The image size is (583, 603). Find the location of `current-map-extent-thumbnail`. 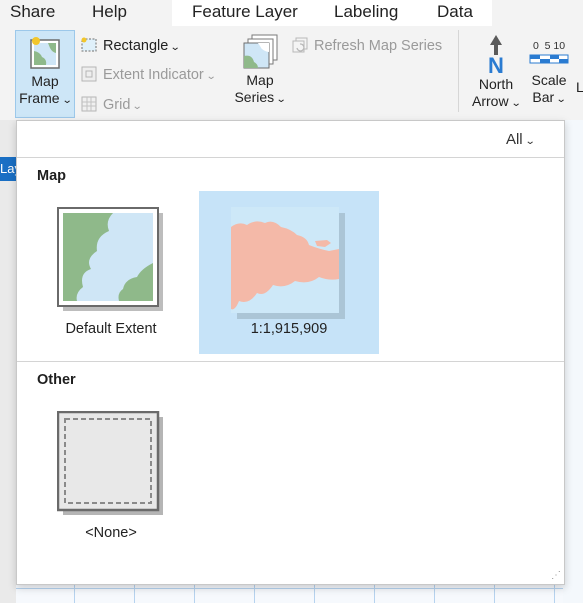

current-map-extent-thumbnail is located at coordinates (288, 263).